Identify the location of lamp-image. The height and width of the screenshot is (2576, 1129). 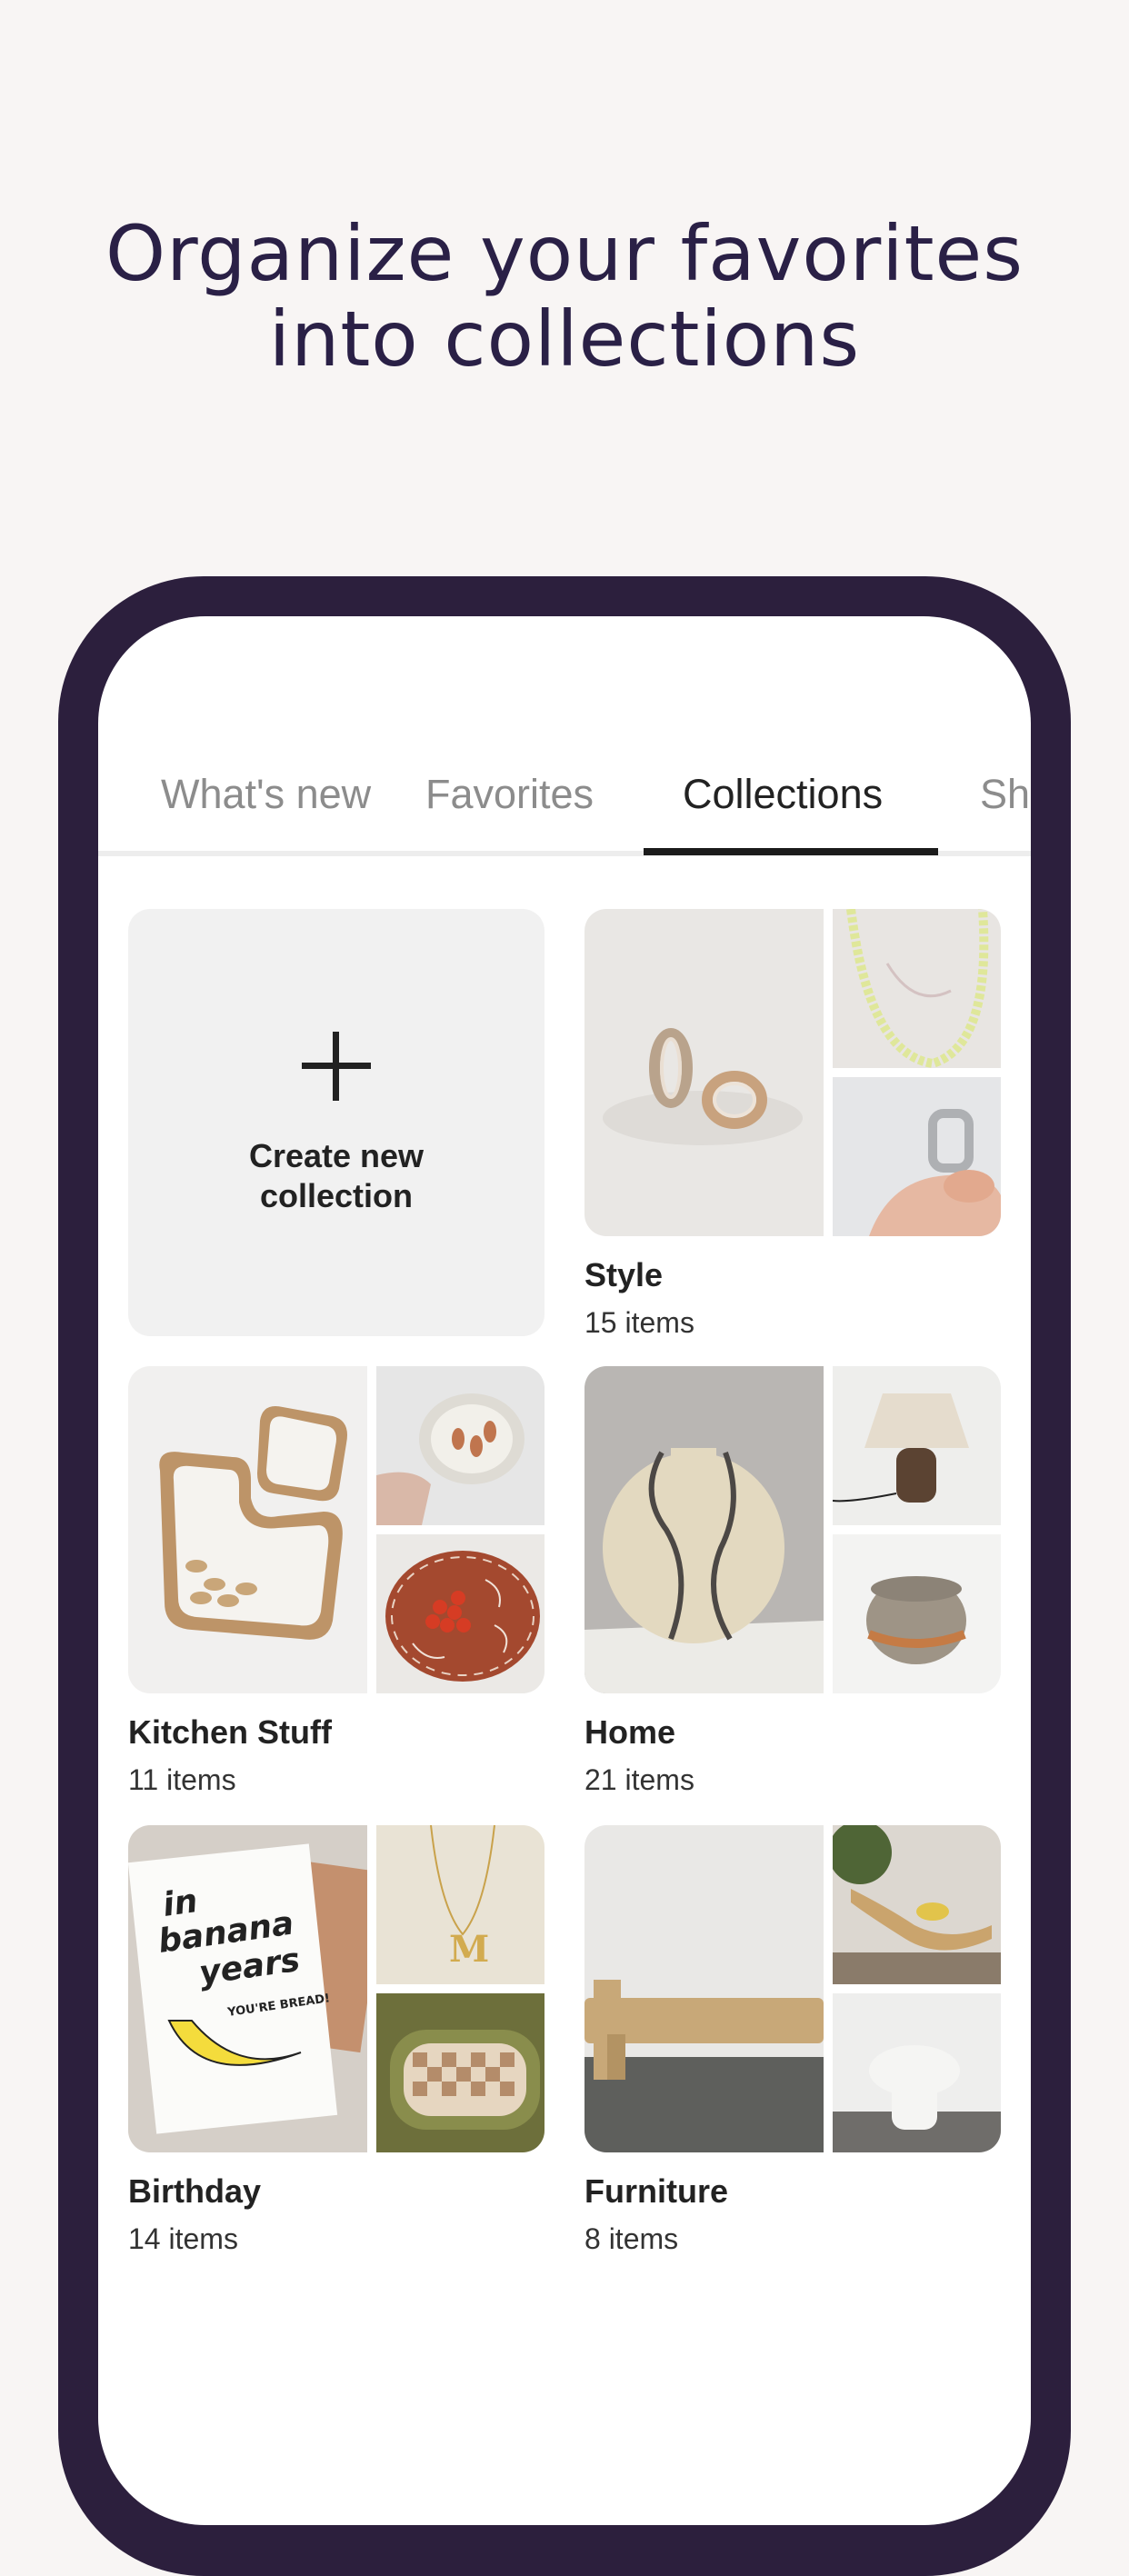
(917, 1445).